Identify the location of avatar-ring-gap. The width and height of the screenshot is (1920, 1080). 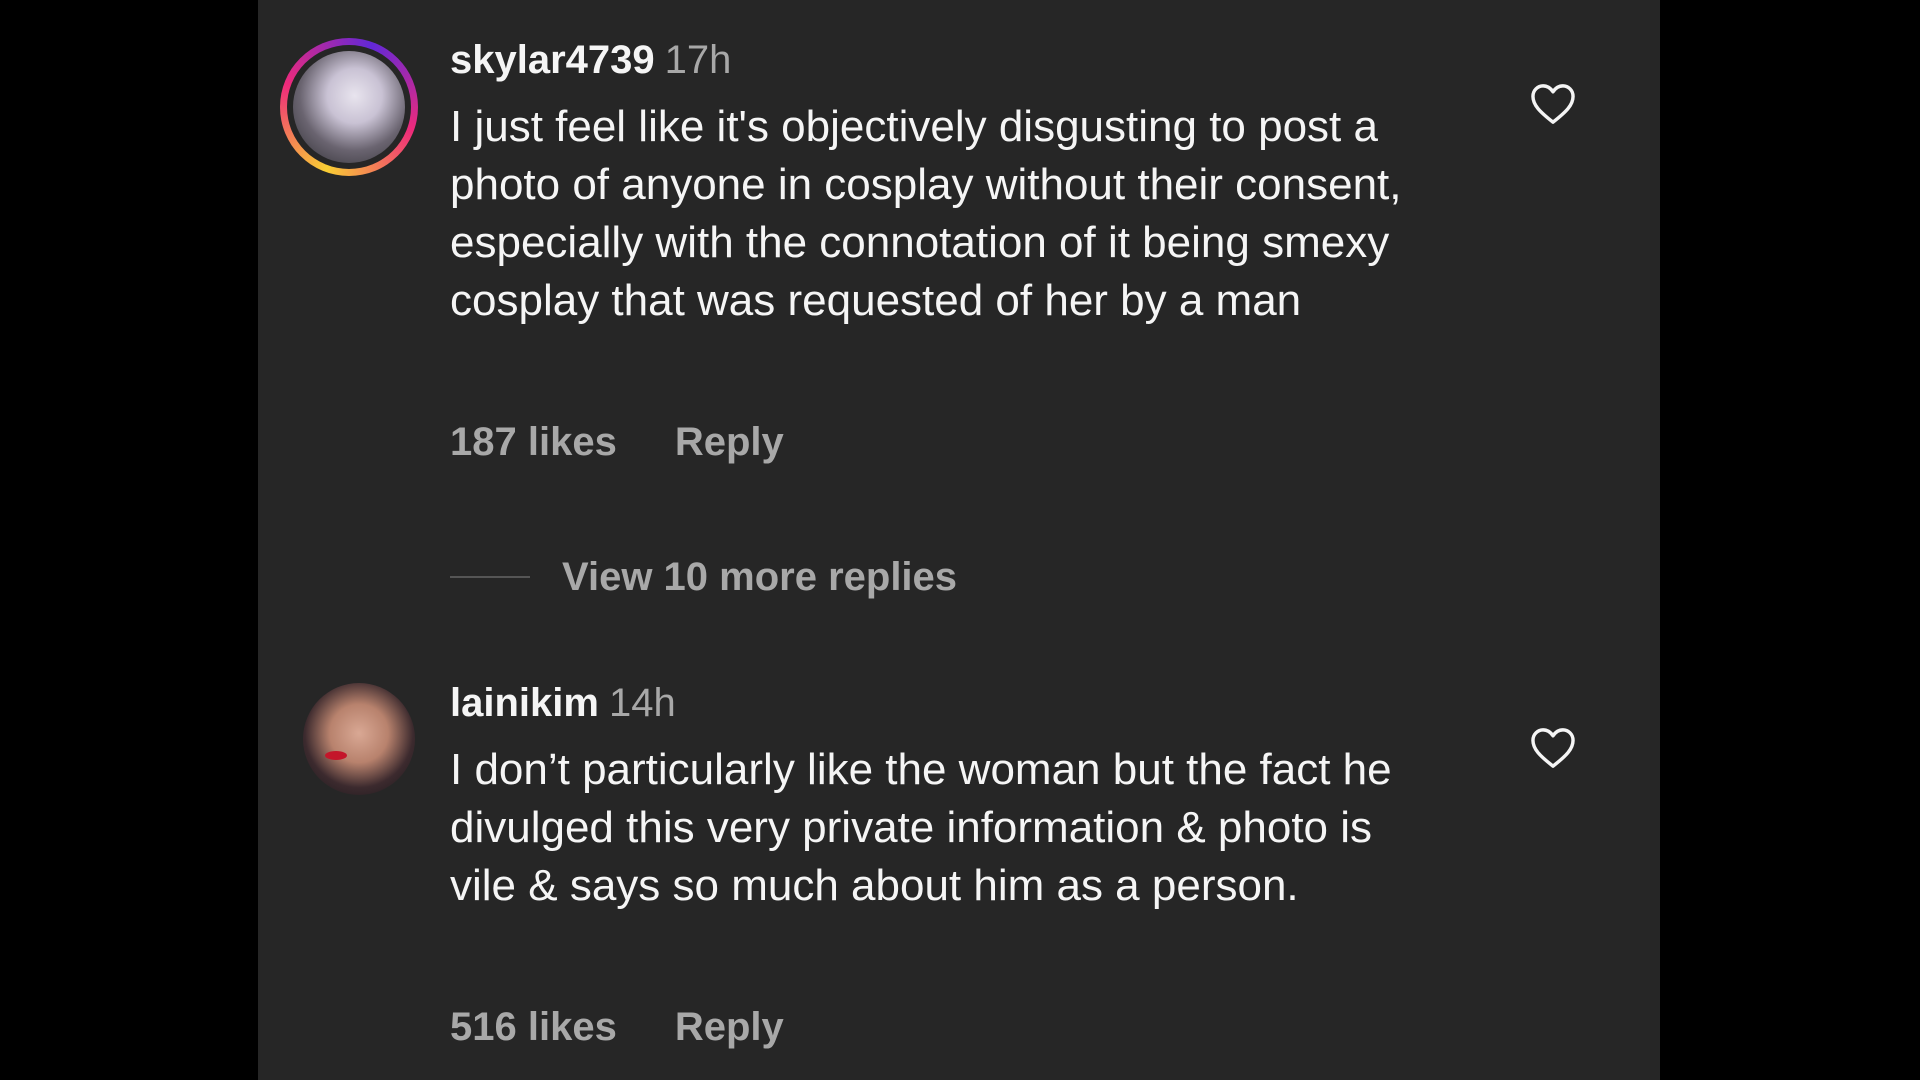
(349, 107).